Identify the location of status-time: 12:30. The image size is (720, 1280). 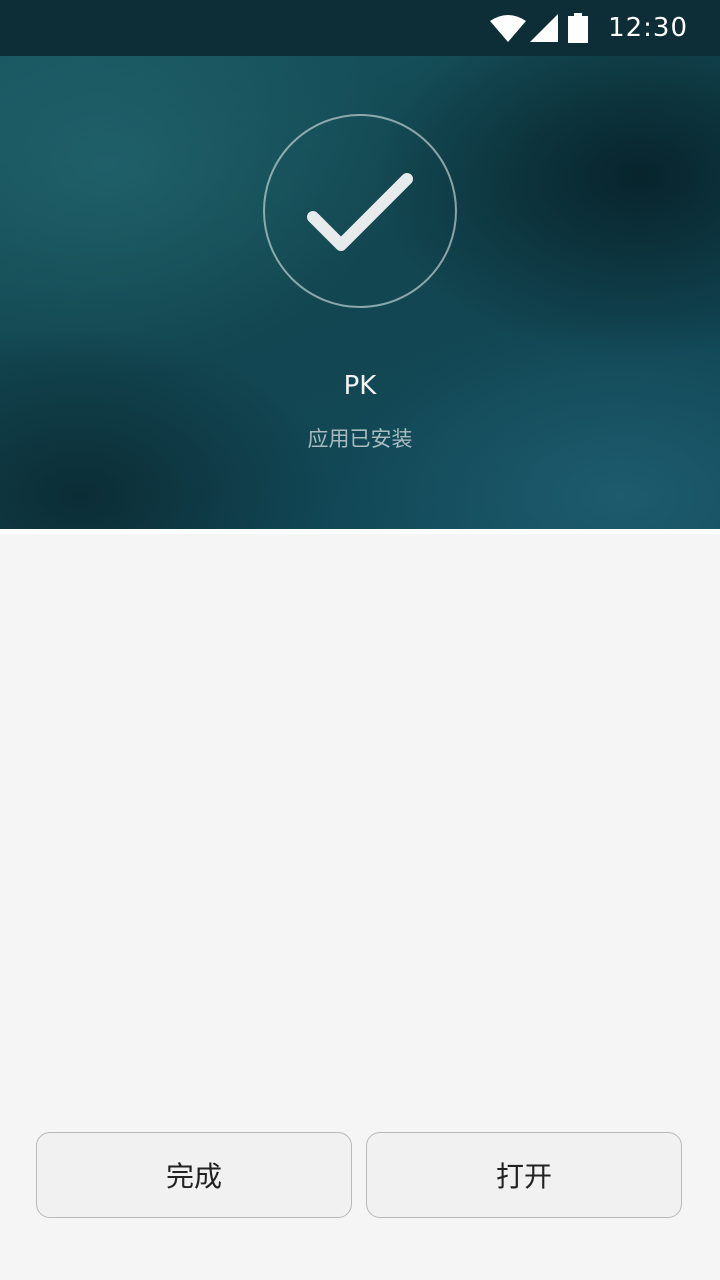
(648, 28).